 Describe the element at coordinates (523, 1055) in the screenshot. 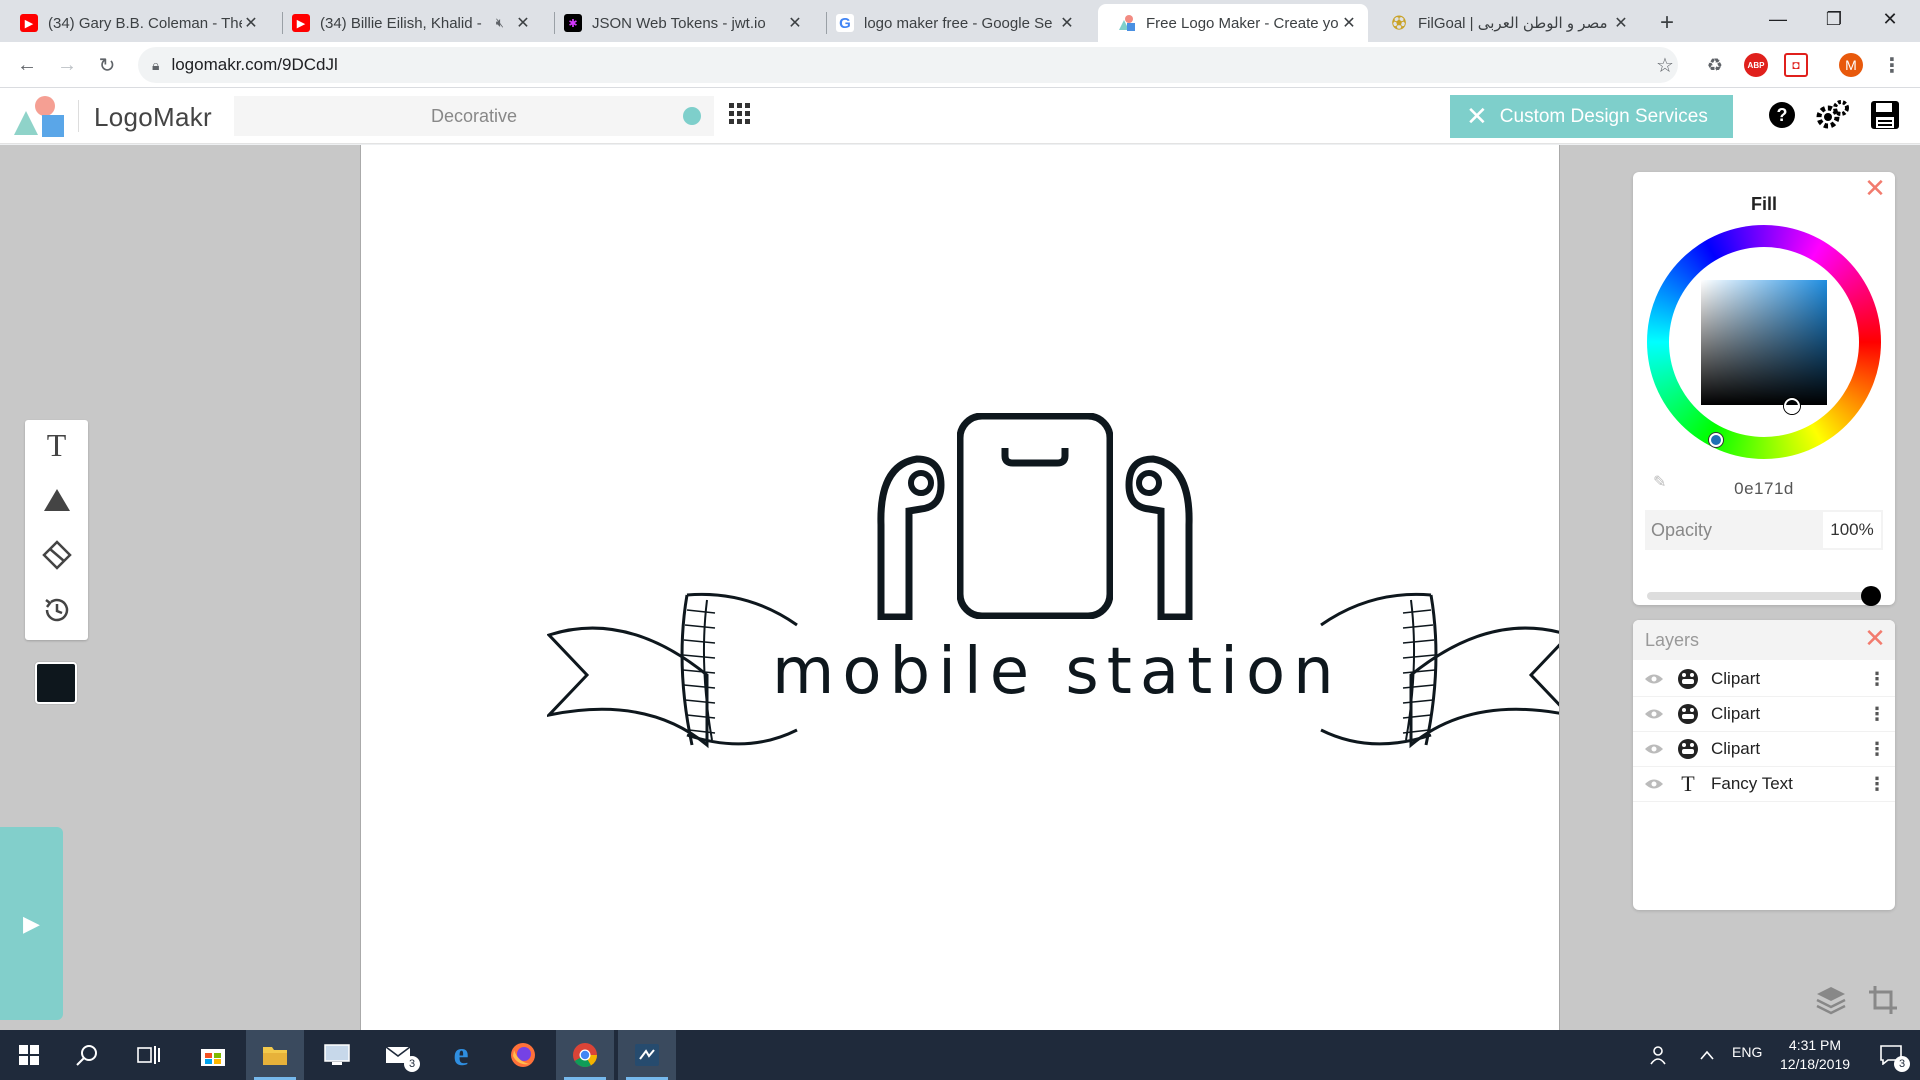

I see `firefox-icon` at that location.